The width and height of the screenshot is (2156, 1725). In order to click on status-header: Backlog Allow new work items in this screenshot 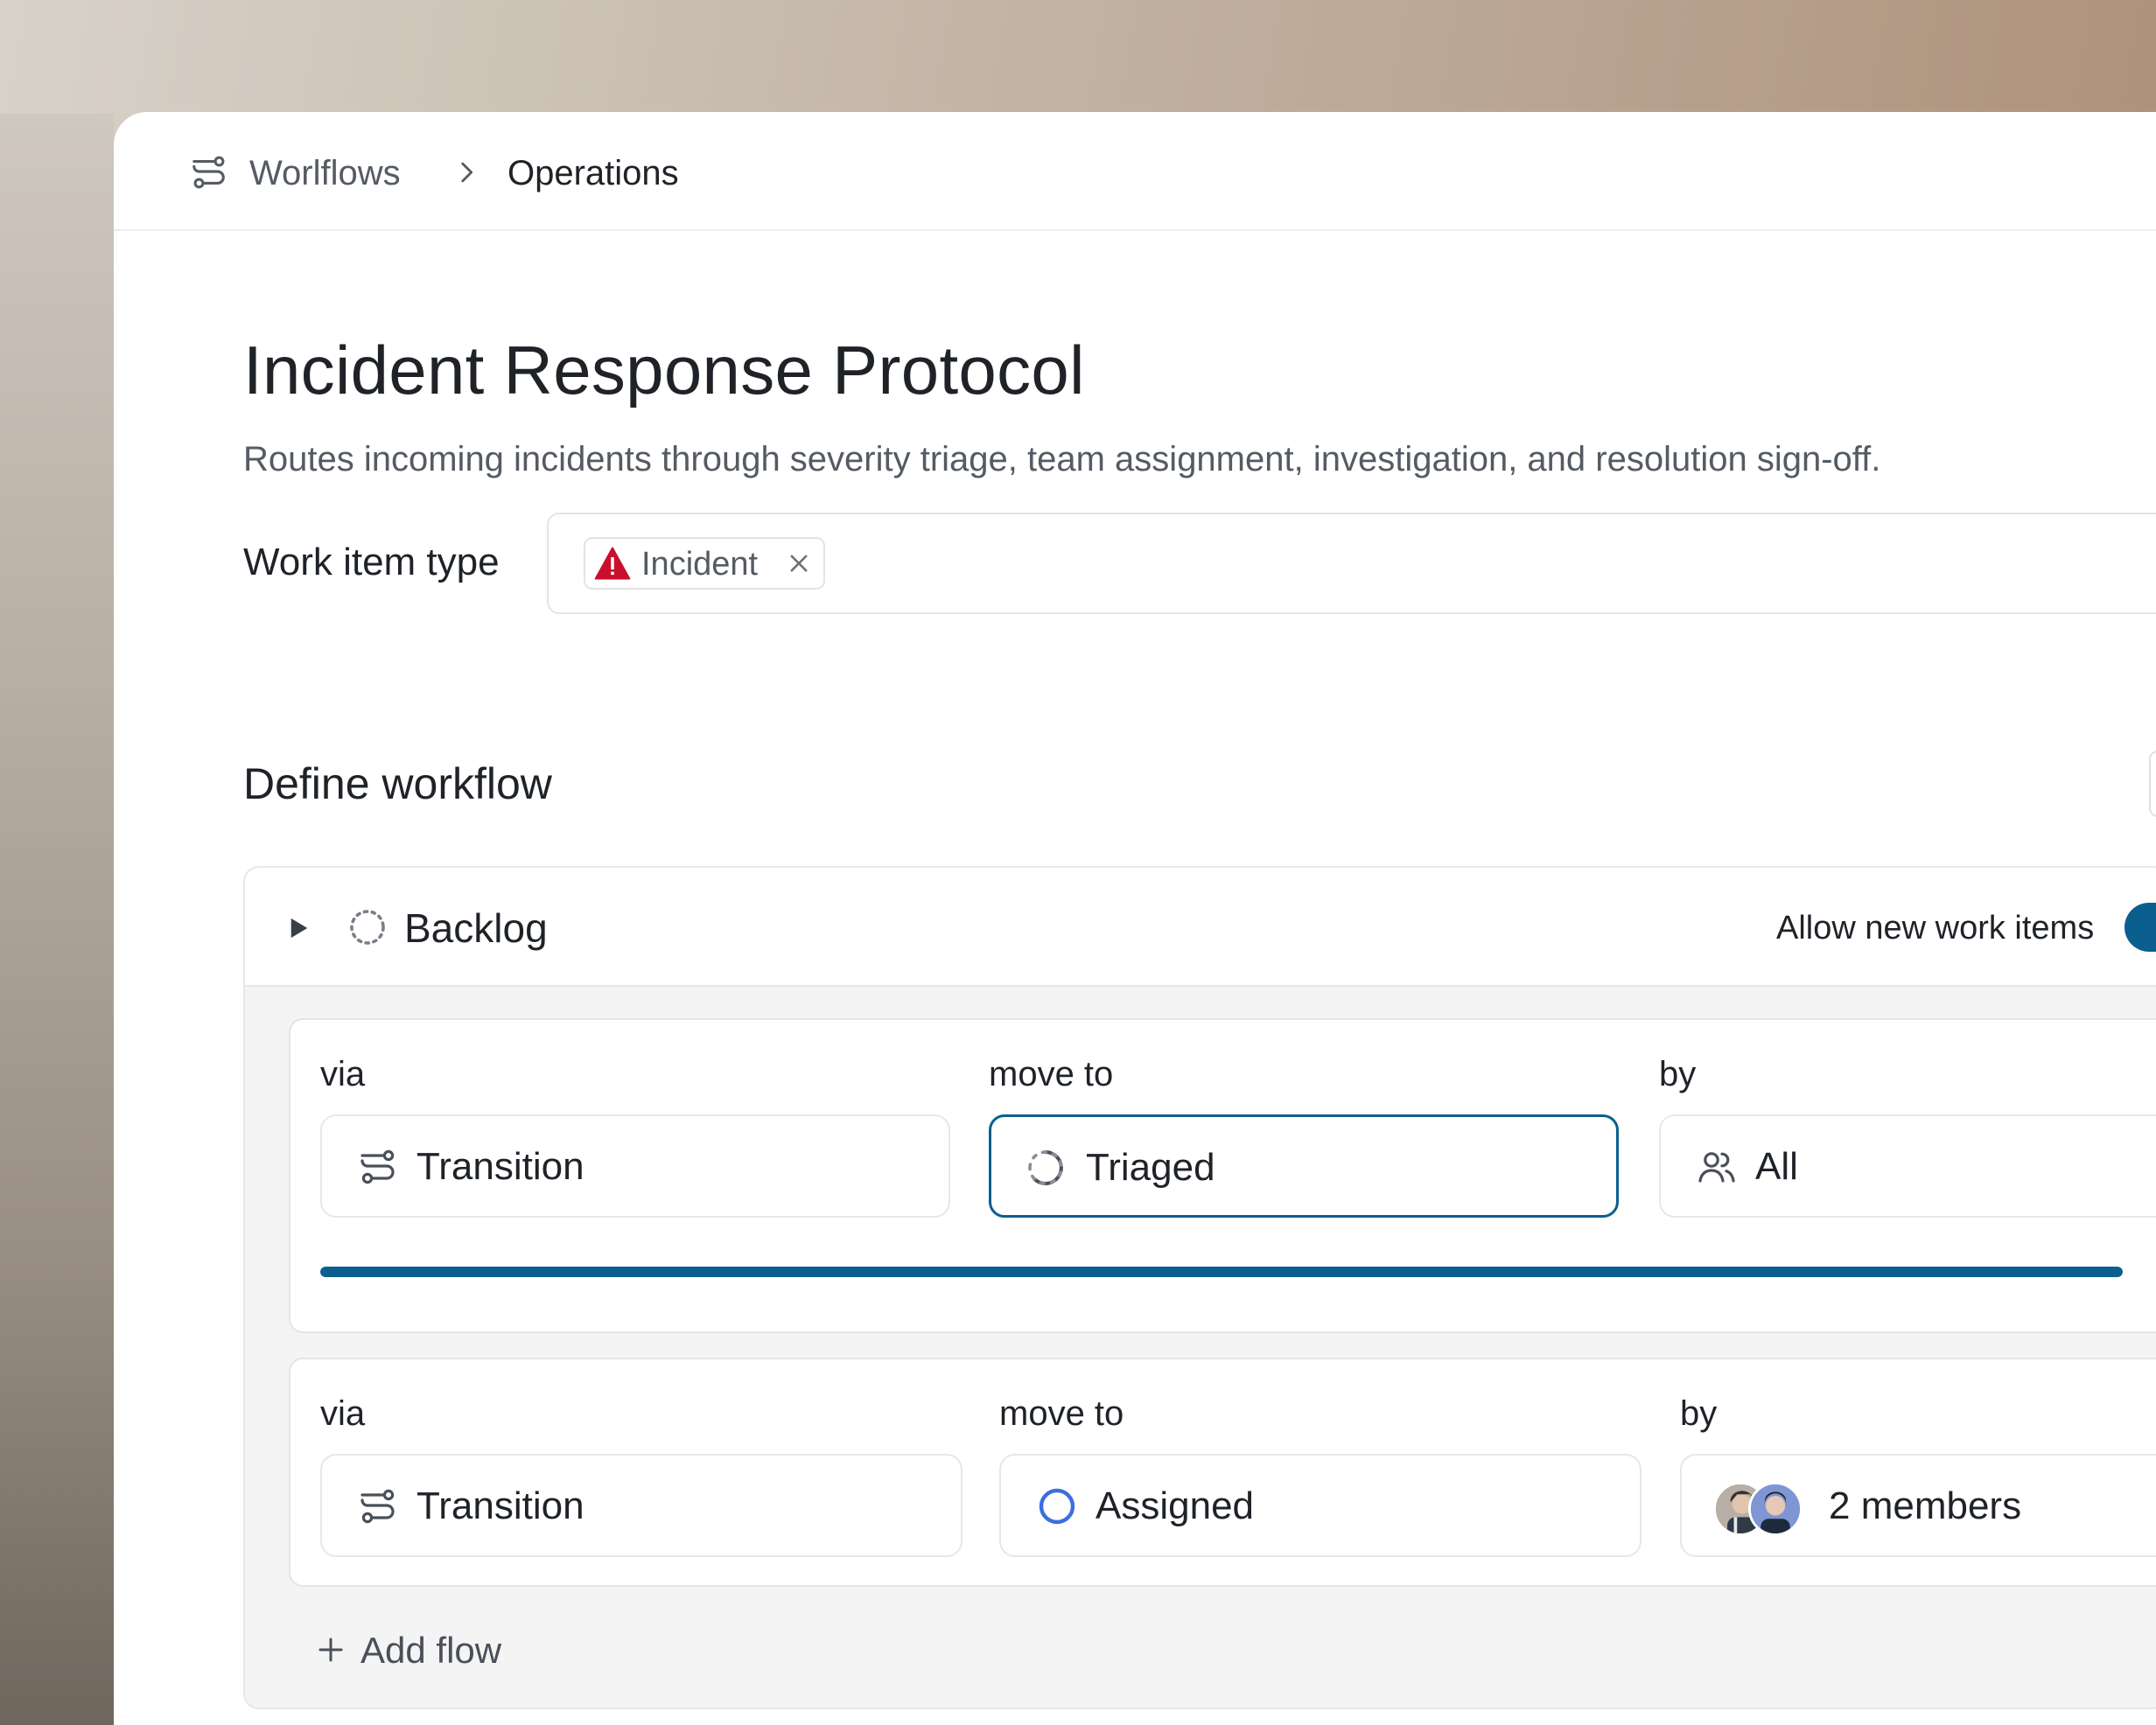, I will do `click(1200, 927)`.